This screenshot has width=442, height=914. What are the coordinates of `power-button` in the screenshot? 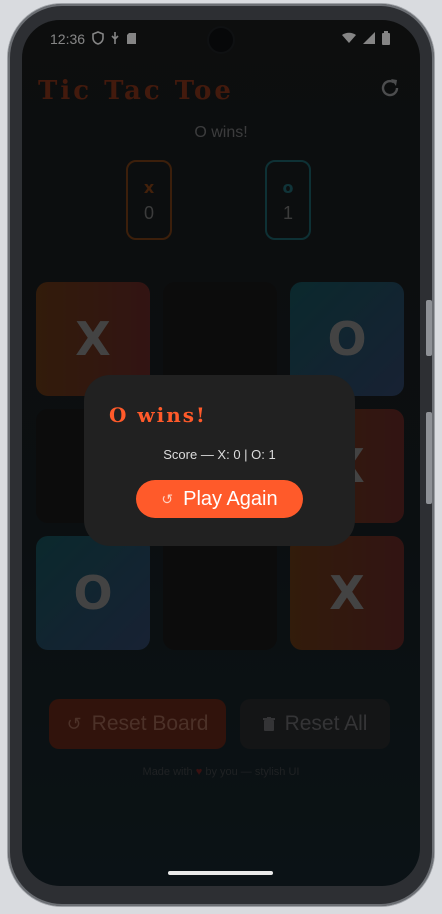 It's located at (429, 328).